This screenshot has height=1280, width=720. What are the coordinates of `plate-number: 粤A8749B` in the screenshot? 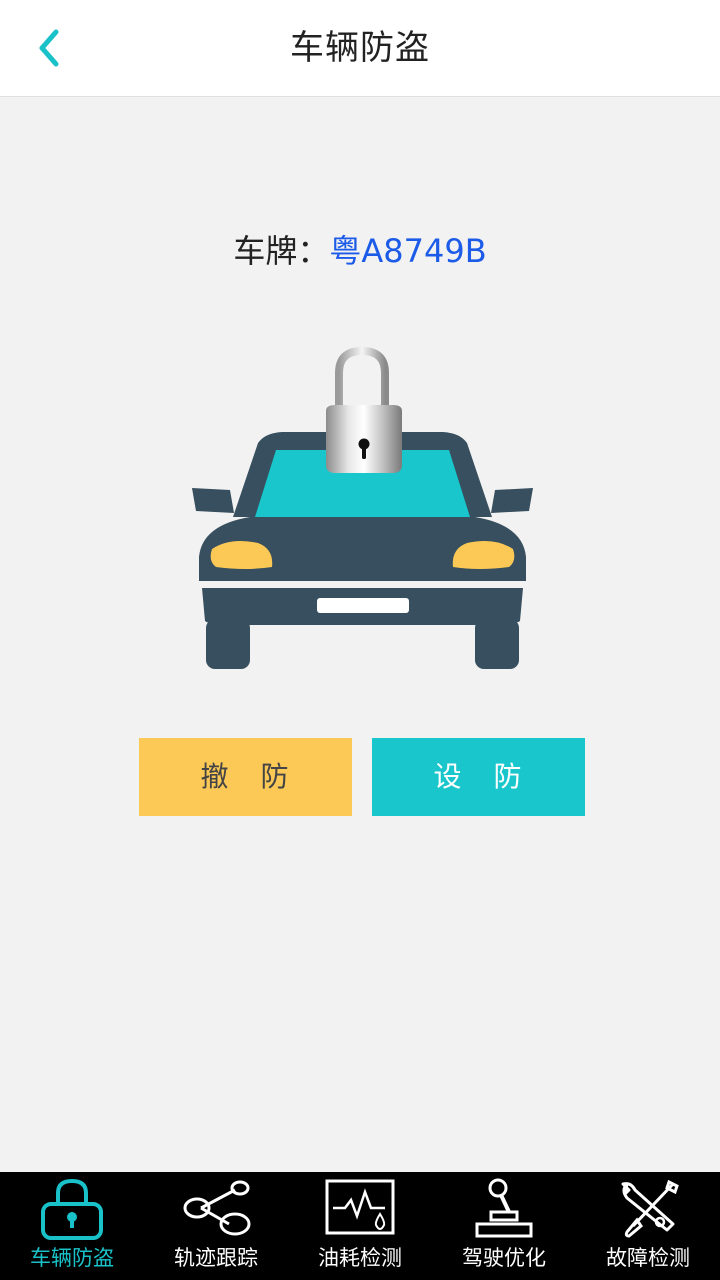 It's located at (408, 251).